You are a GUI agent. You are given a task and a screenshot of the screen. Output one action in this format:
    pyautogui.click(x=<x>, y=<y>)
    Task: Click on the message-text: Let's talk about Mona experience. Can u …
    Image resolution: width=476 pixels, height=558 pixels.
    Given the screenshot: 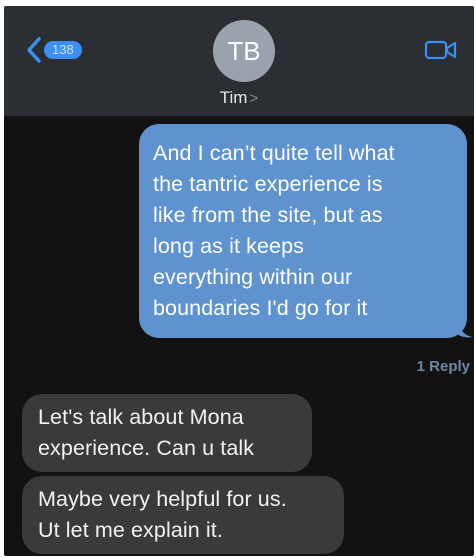 What is the action you would take?
    pyautogui.click(x=146, y=432)
    